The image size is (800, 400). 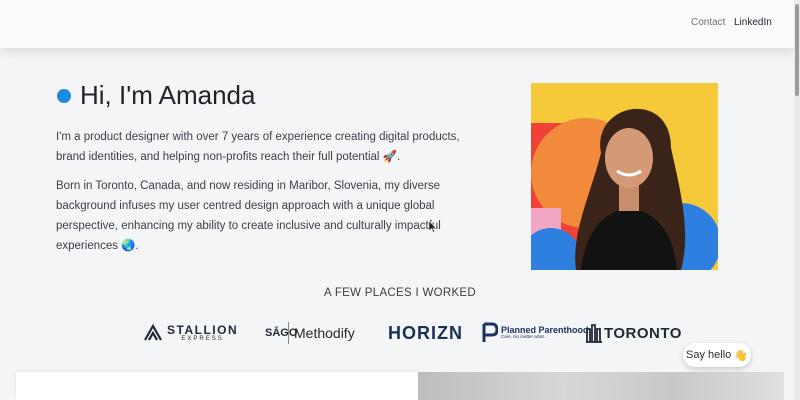 What do you see at coordinates (624, 176) in the screenshot?
I see `profile-portrait` at bounding box center [624, 176].